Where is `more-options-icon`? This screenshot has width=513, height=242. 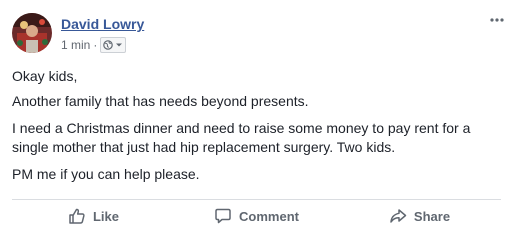 more-options-icon is located at coordinates (497, 18).